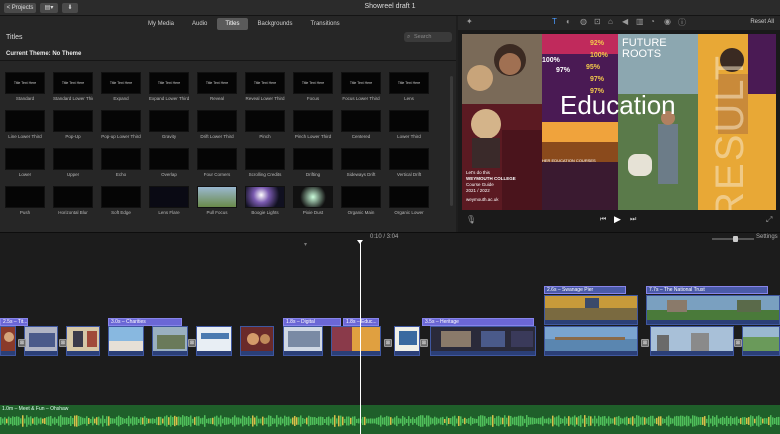  Describe the element at coordinates (325, 24) in the screenshot. I see `tab-transitions: Transitions` at that location.